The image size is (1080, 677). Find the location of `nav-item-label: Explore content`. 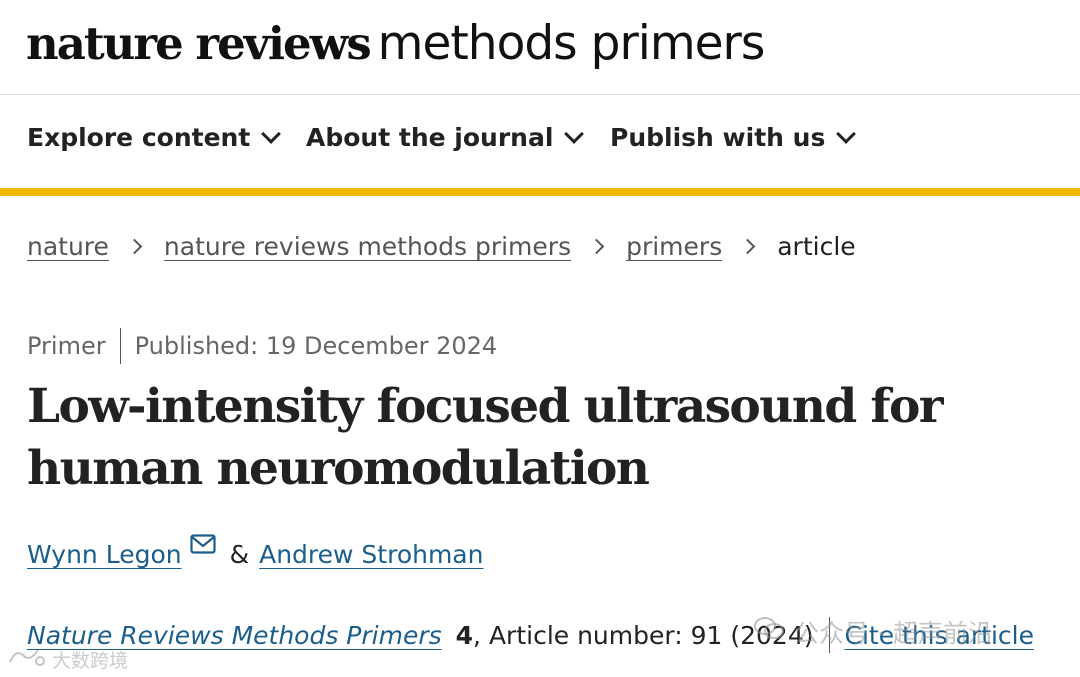

nav-item-label: Explore content is located at coordinates (139, 137).